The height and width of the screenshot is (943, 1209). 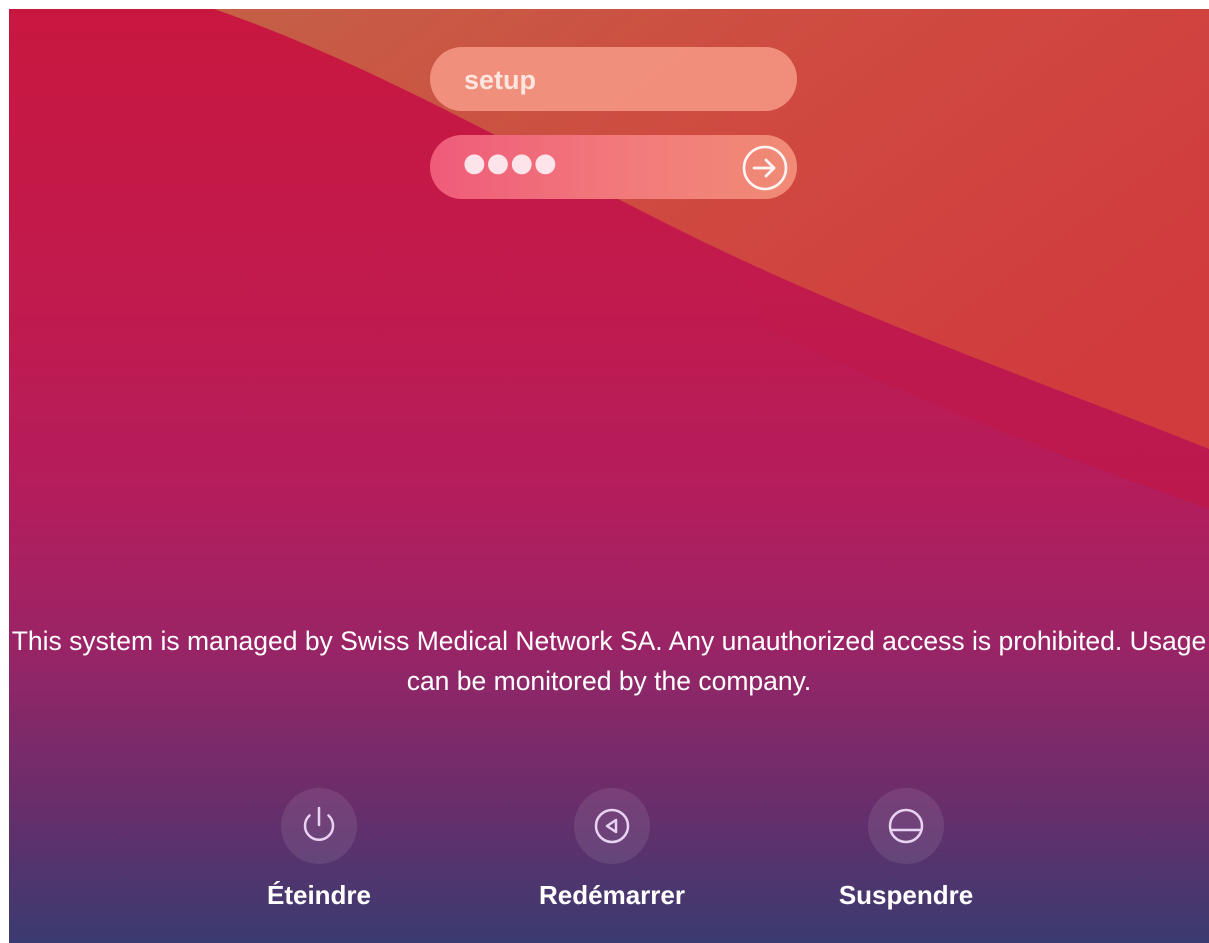 I want to click on password-field: ●●●●, so click(x=613, y=167).